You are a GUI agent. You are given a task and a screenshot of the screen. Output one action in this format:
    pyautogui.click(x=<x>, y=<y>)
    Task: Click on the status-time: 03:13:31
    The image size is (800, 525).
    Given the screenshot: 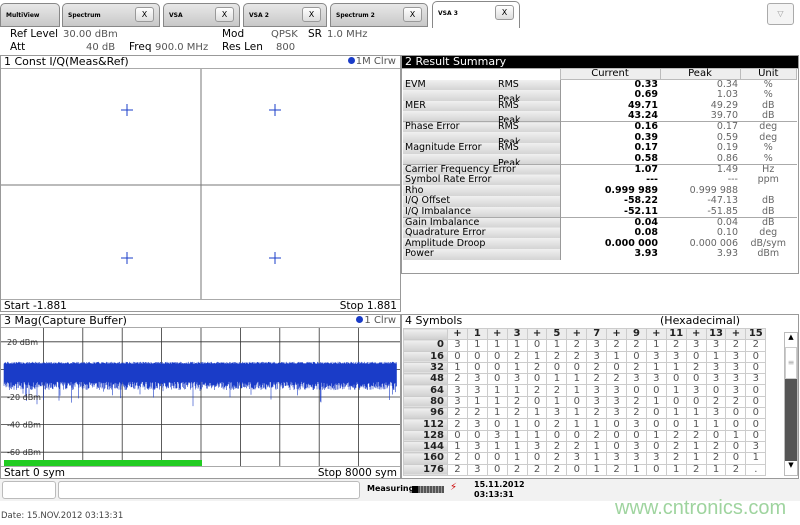 What is the action you would take?
    pyautogui.click(x=494, y=494)
    